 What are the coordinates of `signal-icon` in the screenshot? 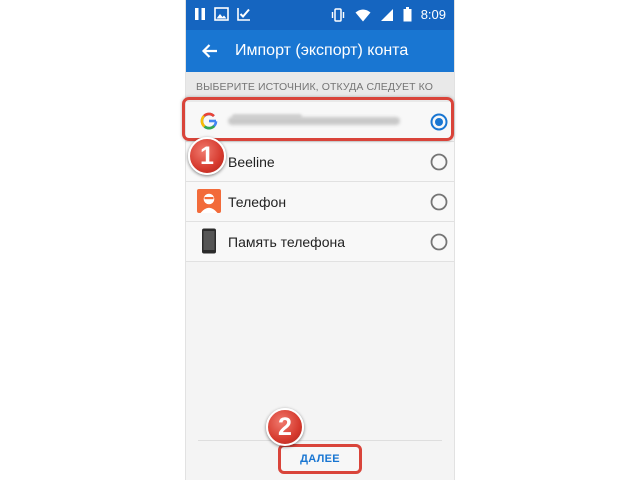 It's located at (387, 15).